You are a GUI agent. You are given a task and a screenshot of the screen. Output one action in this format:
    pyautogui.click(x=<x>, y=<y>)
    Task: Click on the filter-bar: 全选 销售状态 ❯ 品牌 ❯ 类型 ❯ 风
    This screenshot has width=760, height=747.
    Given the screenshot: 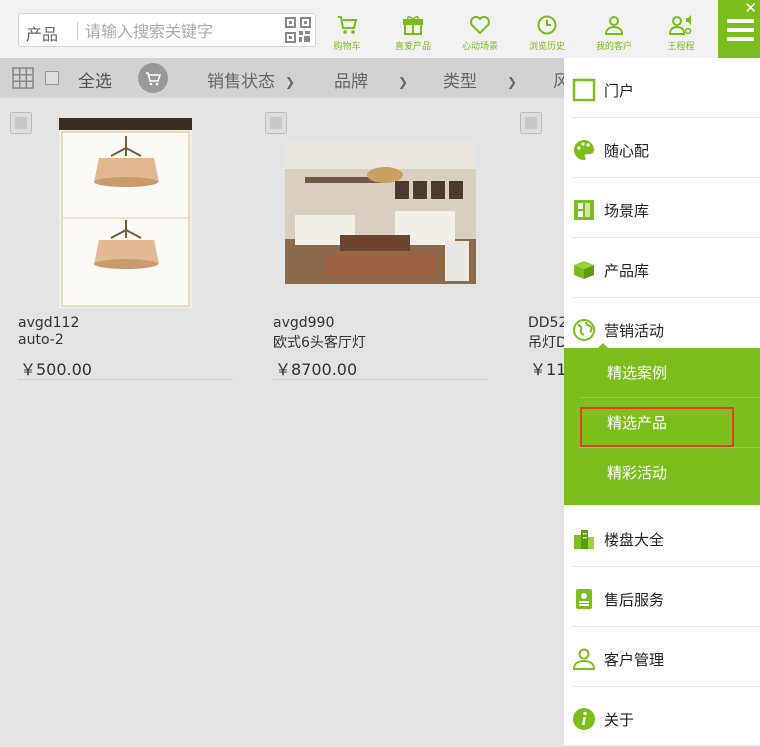 What is the action you would take?
    pyautogui.click(x=285, y=78)
    